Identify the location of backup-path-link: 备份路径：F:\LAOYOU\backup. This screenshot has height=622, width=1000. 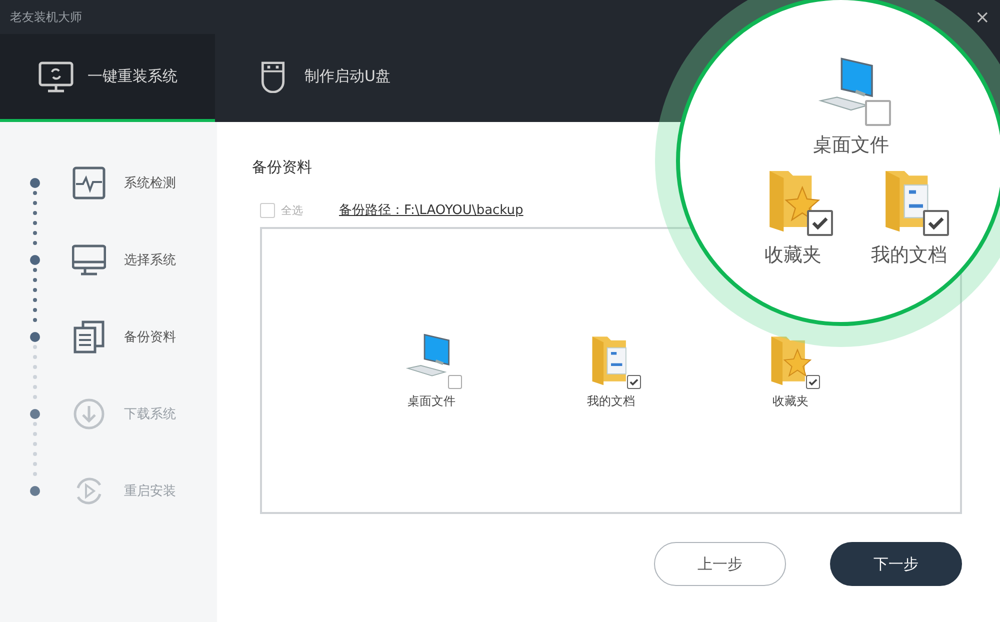
(431, 210).